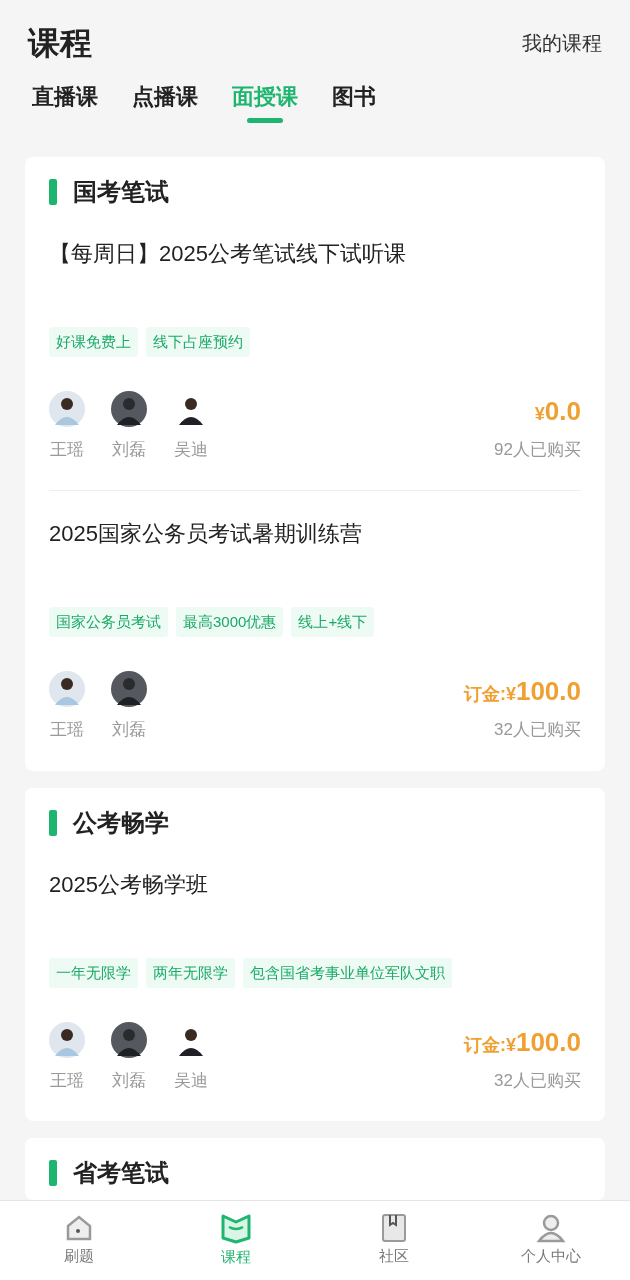 The image size is (630, 1280). What do you see at coordinates (60, 43) in the screenshot?
I see `page-title: 课程` at bounding box center [60, 43].